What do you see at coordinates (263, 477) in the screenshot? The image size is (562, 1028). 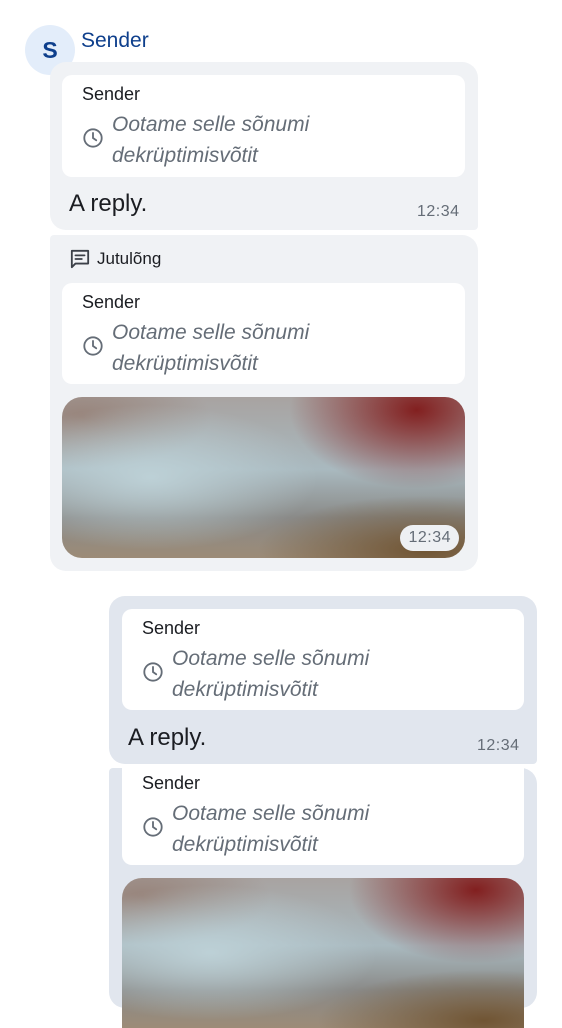 I see `blurred-image: 12:34` at bounding box center [263, 477].